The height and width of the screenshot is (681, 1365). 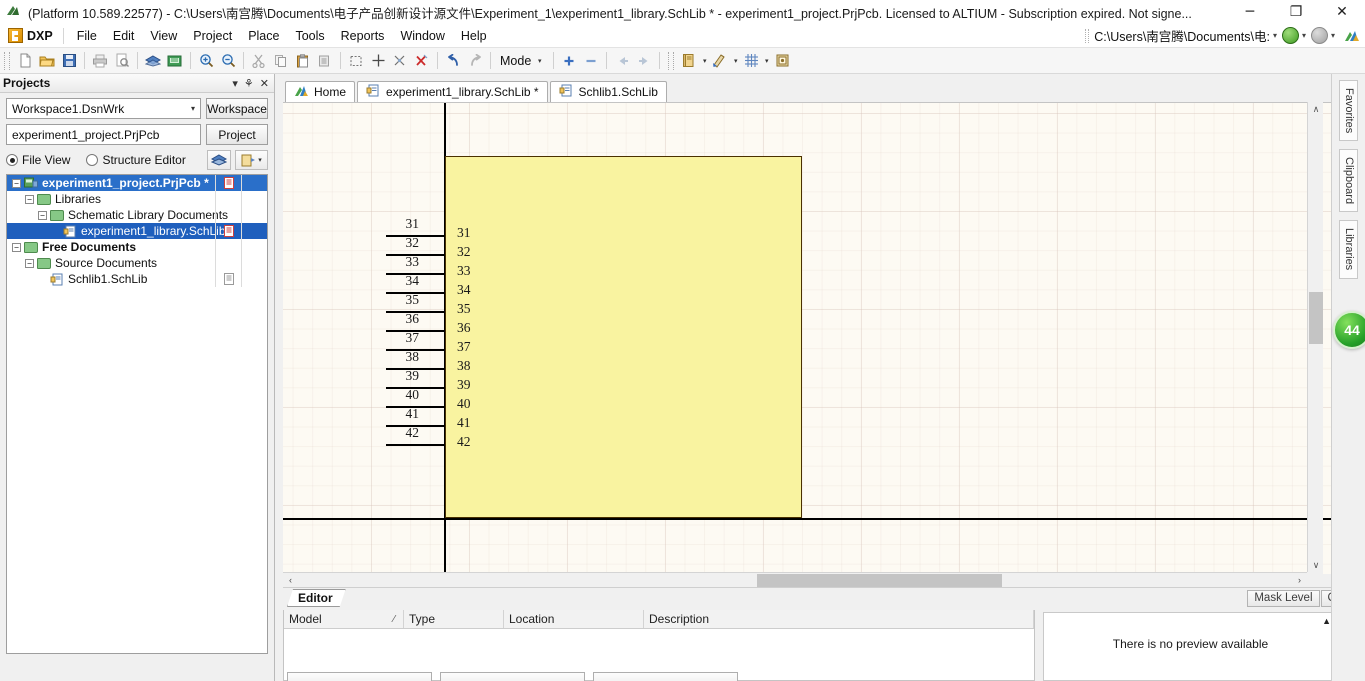 I want to click on menu-item-place: Place, so click(x=263, y=36).